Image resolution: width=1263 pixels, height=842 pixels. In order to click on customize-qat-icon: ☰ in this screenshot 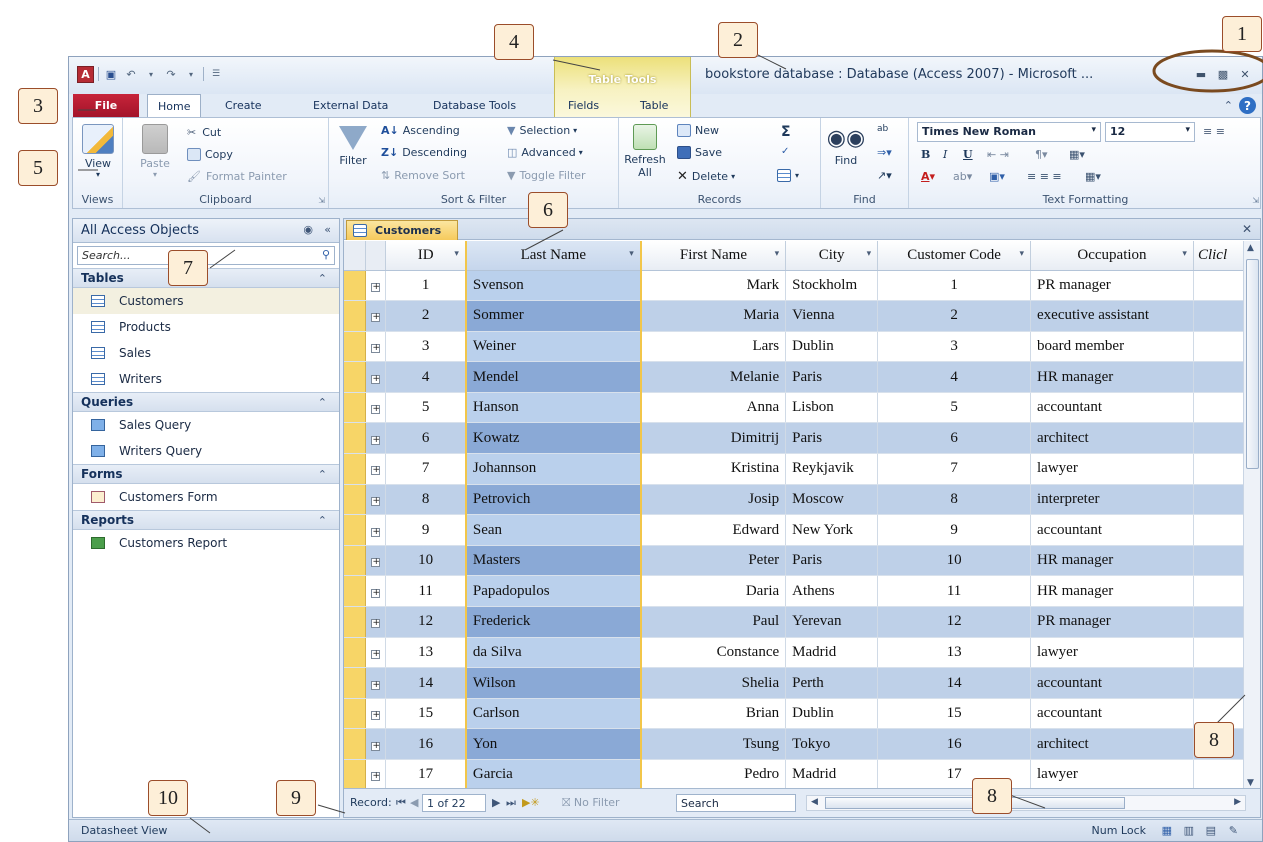, I will do `click(216, 74)`.